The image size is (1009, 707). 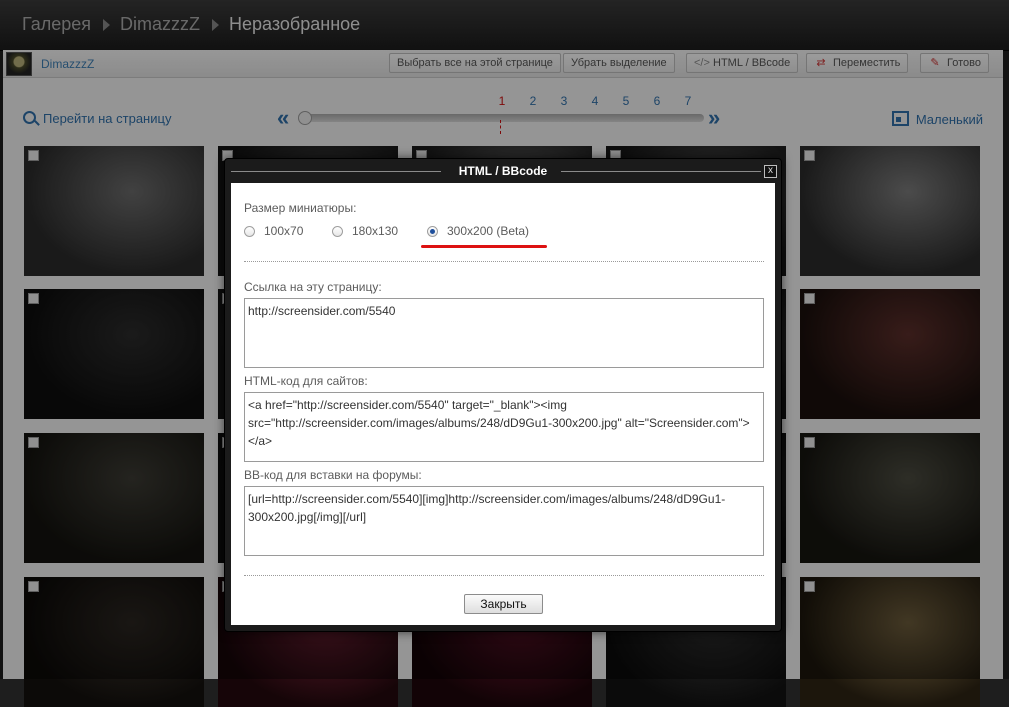 What do you see at coordinates (504, 333) in the screenshot?
I see `page-link-field: http://screensider.com/5540` at bounding box center [504, 333].